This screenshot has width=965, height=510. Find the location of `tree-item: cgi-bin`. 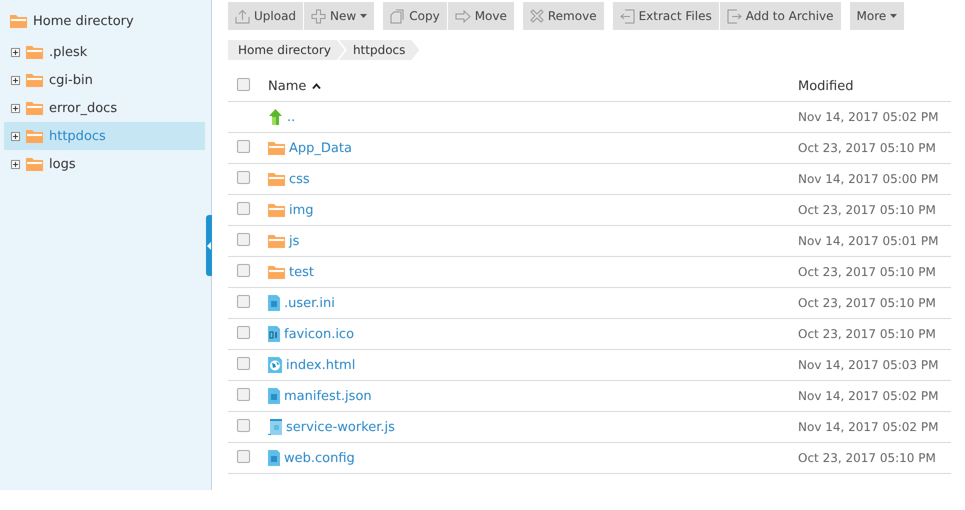

tree-item: cgi-bin is located at coordinates (104, 80).